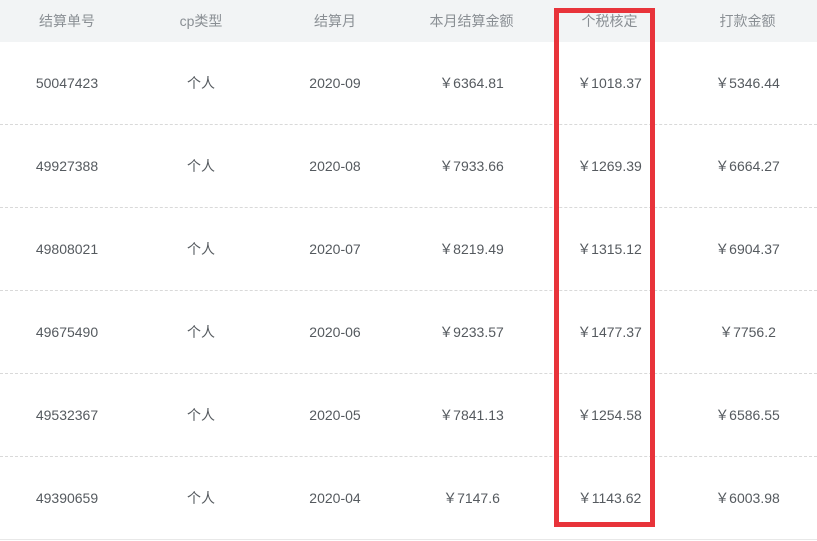  What do you see at coordinates (747, 249) in the screenshot?
I see `cell-payment-amount: ￥6904.37` at bounding box center [747, 249].